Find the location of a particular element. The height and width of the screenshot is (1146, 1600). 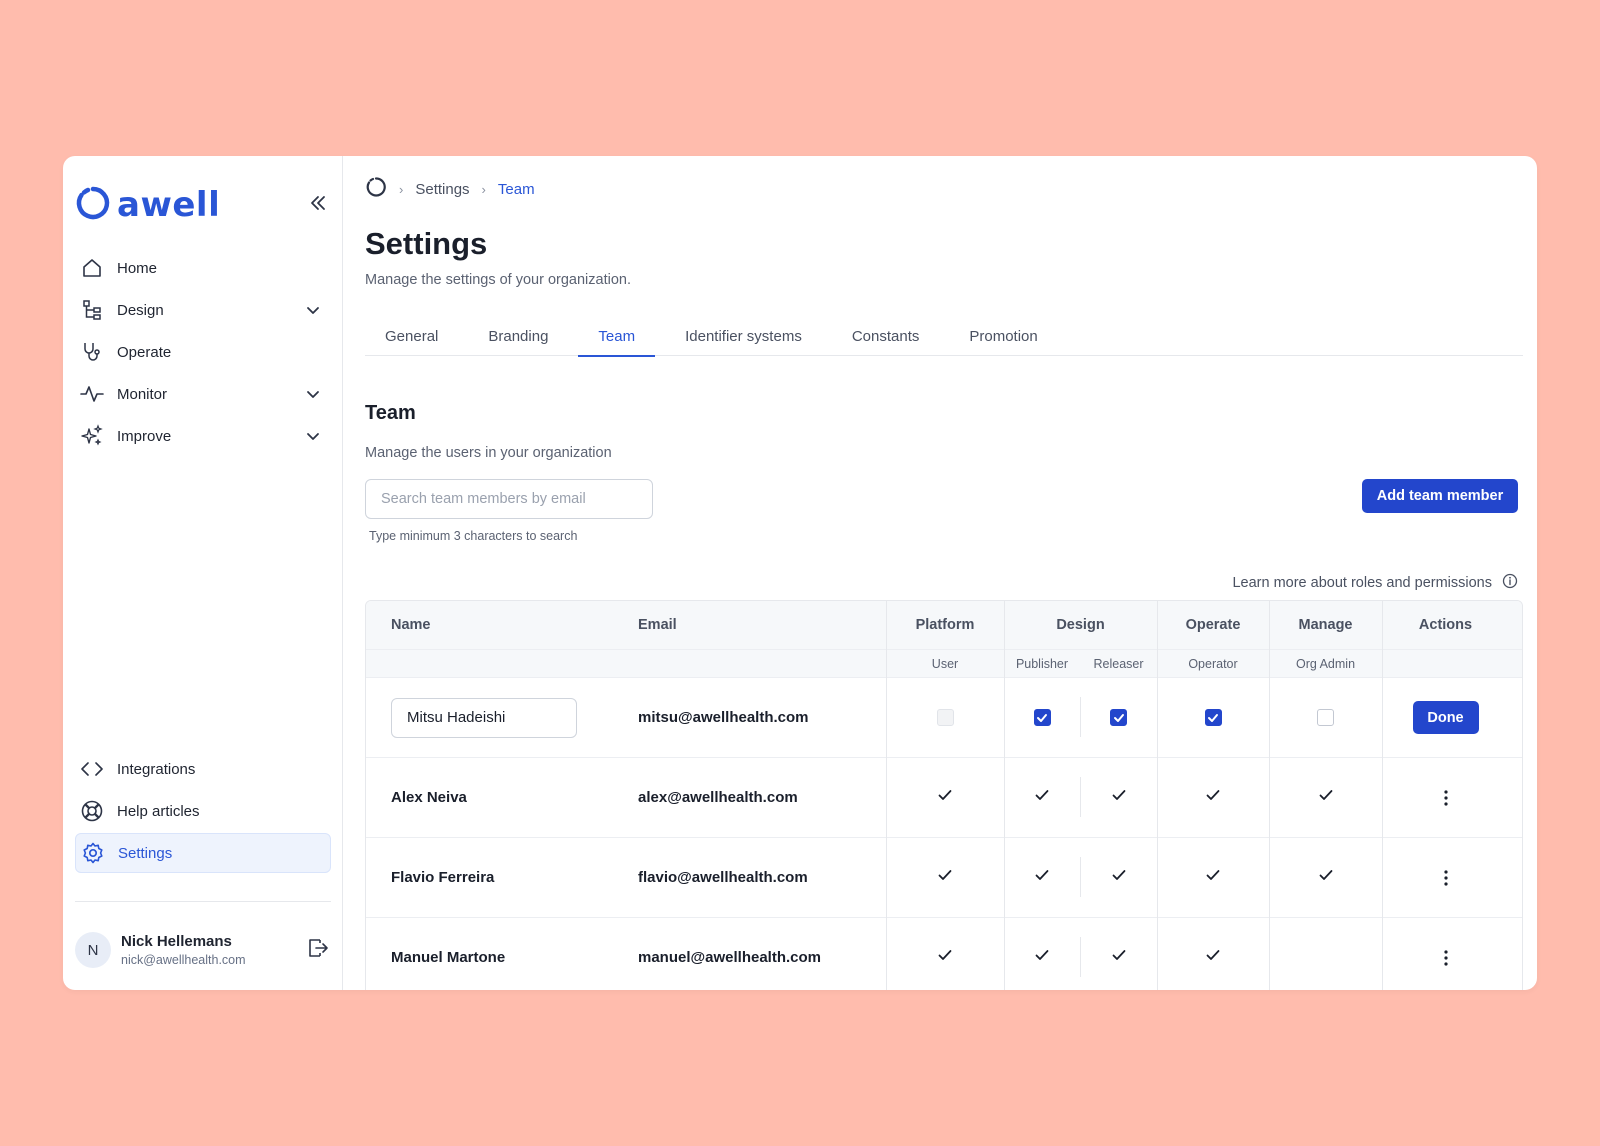

awell-logo-icon is located at coordinates (93, 205).